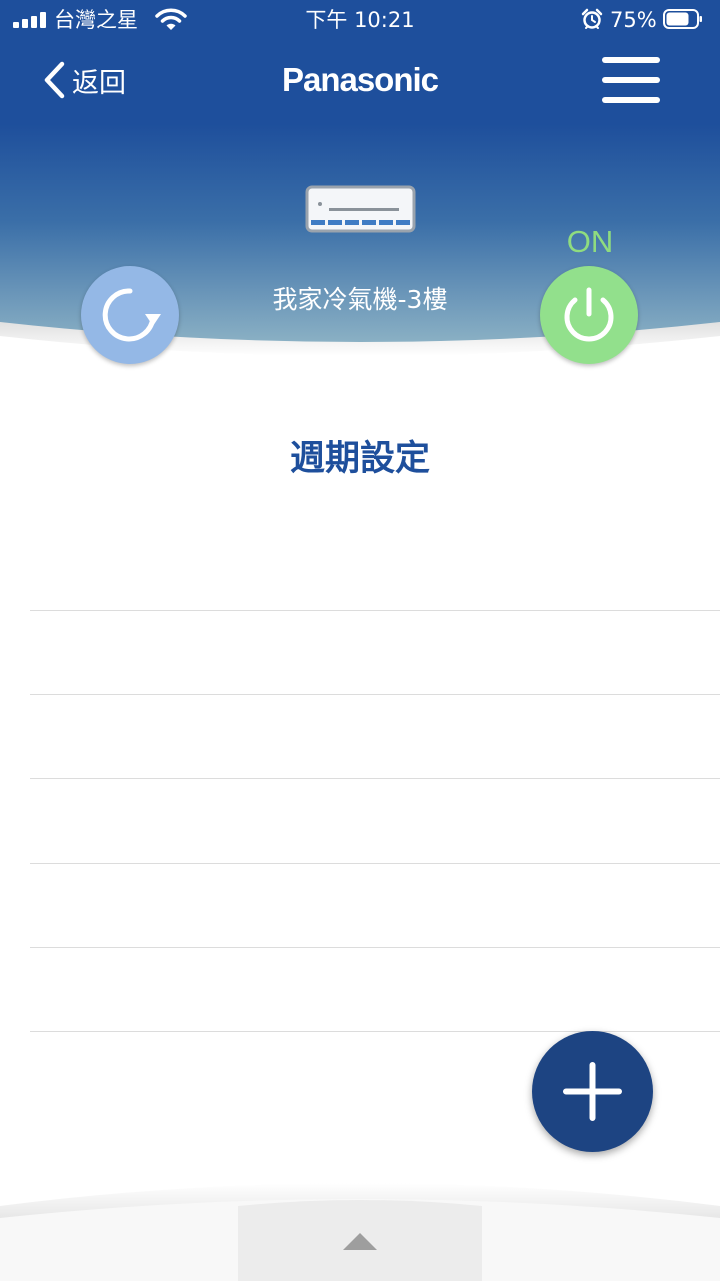 Image resolution: width=720 pixels, height=1281 pixels. I want to click on air-conditioner-icon, so click(360, 209).